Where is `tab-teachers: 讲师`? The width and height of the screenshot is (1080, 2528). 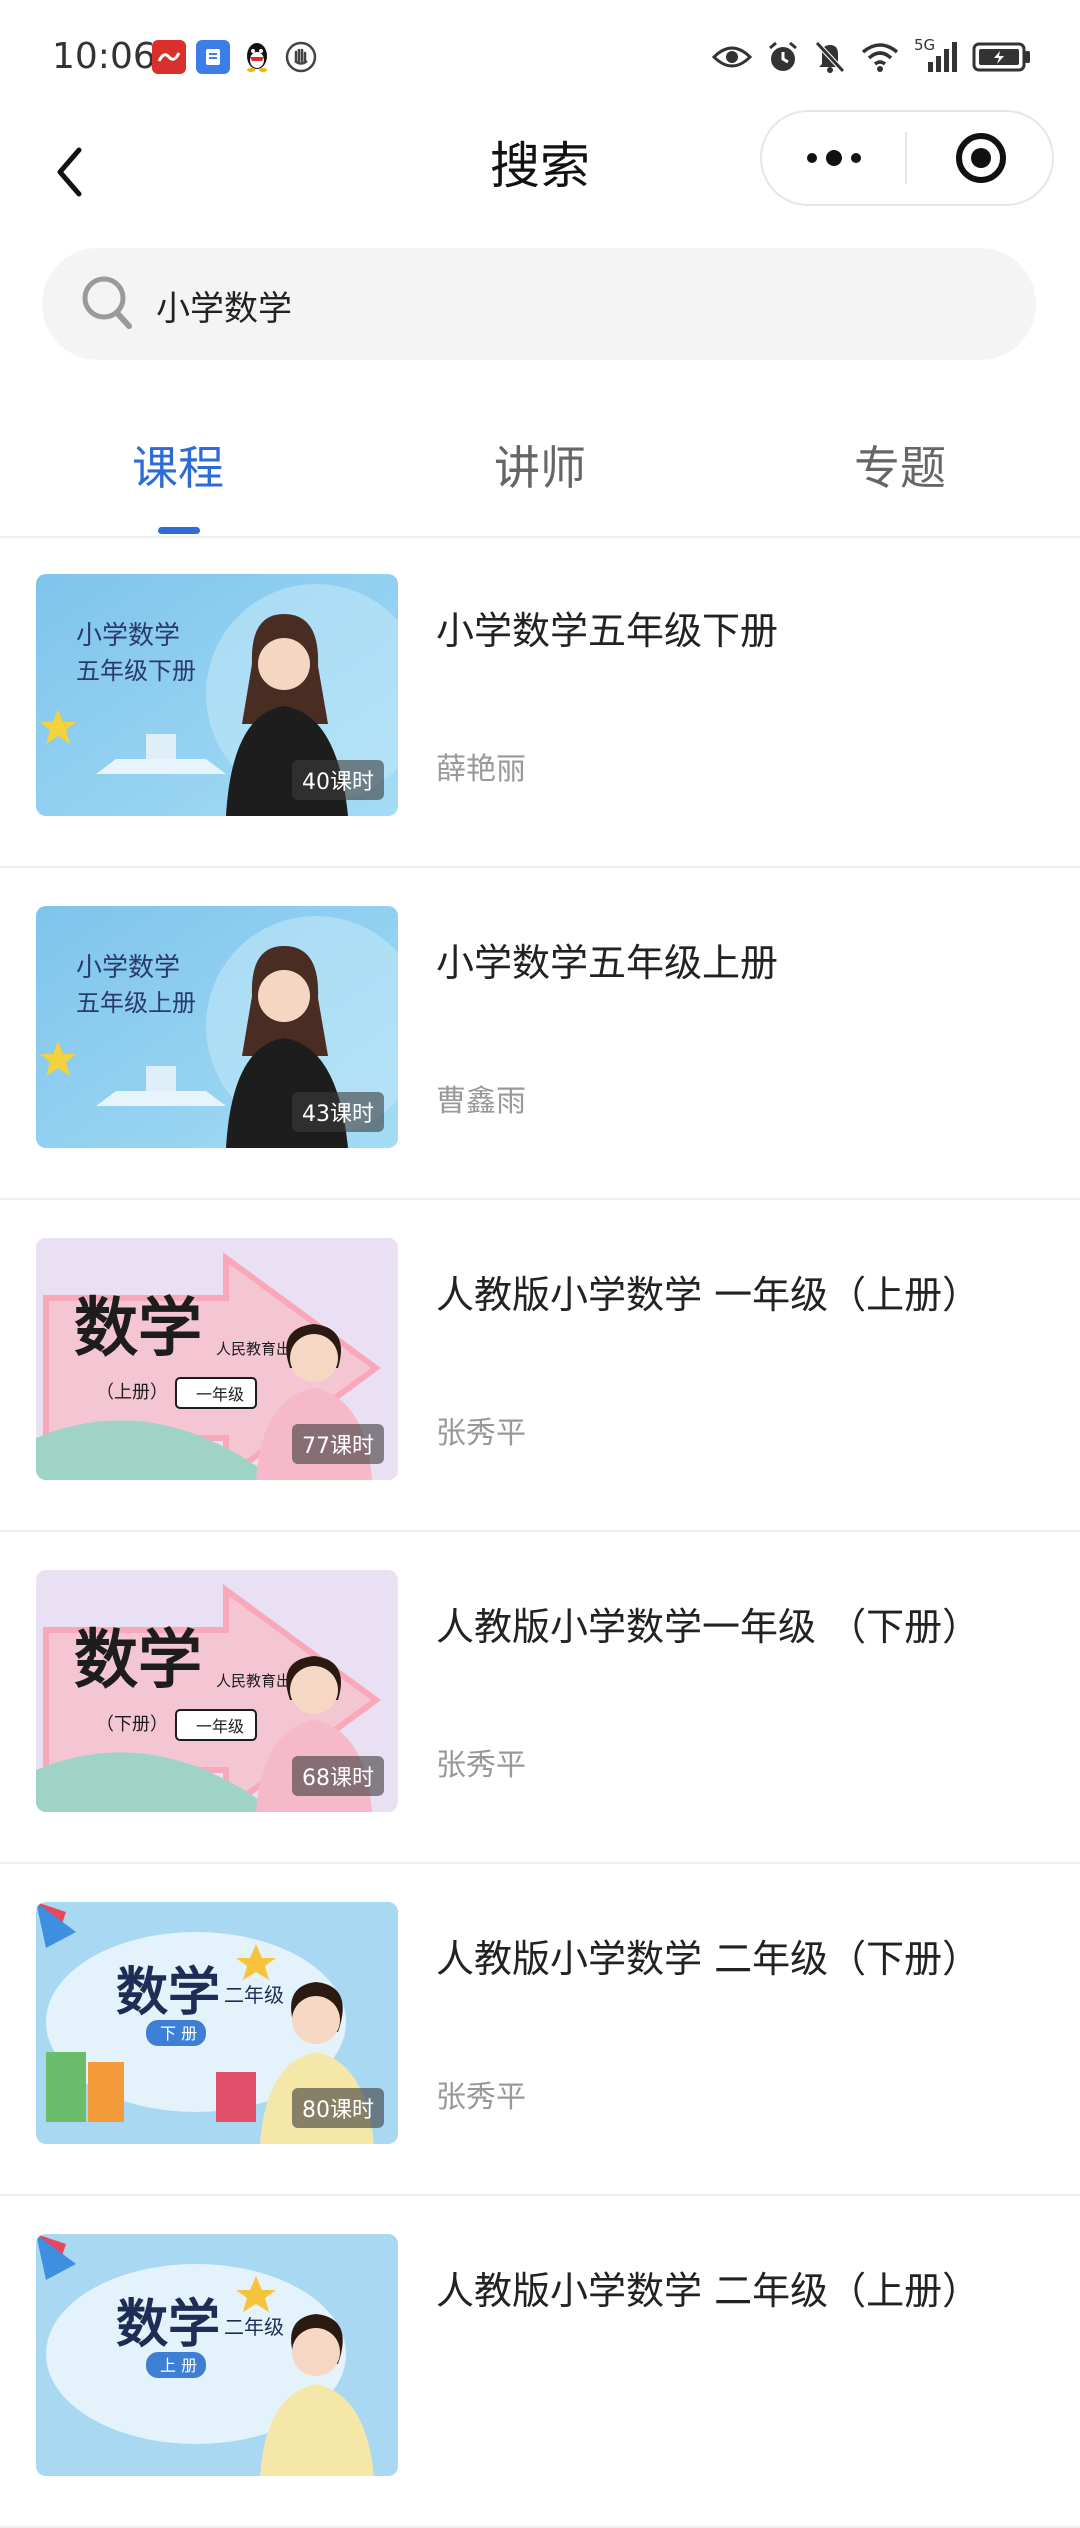 tab-teachers: 讲师 is located at coordinates (540, 465).